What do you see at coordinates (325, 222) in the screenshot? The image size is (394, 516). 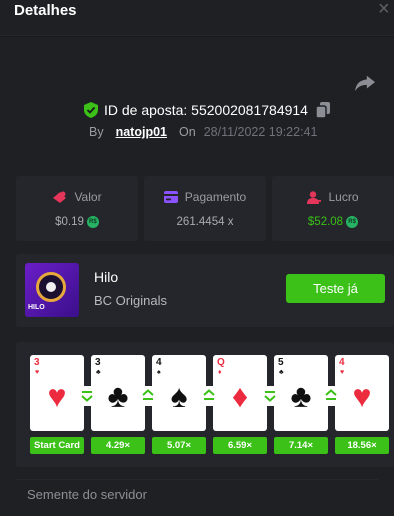 I see `stat-profit-value: $52.08` at bounding box center [325, 222].